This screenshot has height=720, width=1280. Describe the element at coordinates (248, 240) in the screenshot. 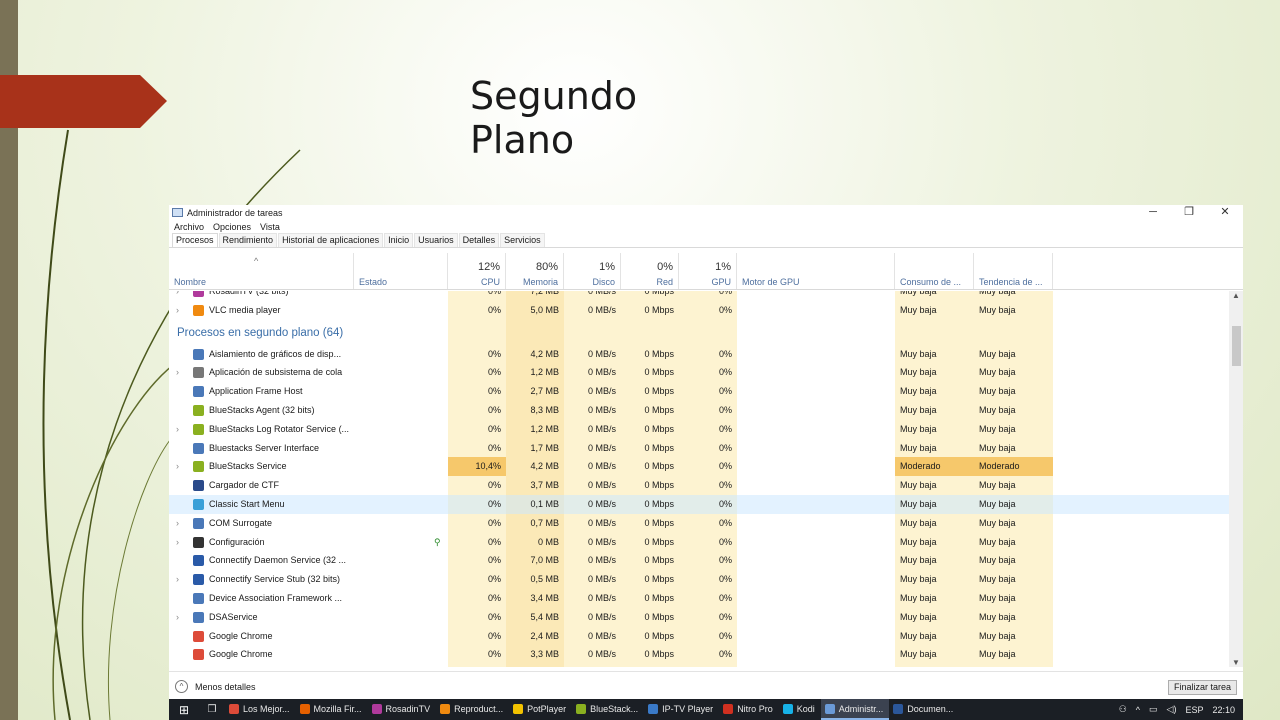

I see `tab-rendimiento: Rendimiento` at that location.